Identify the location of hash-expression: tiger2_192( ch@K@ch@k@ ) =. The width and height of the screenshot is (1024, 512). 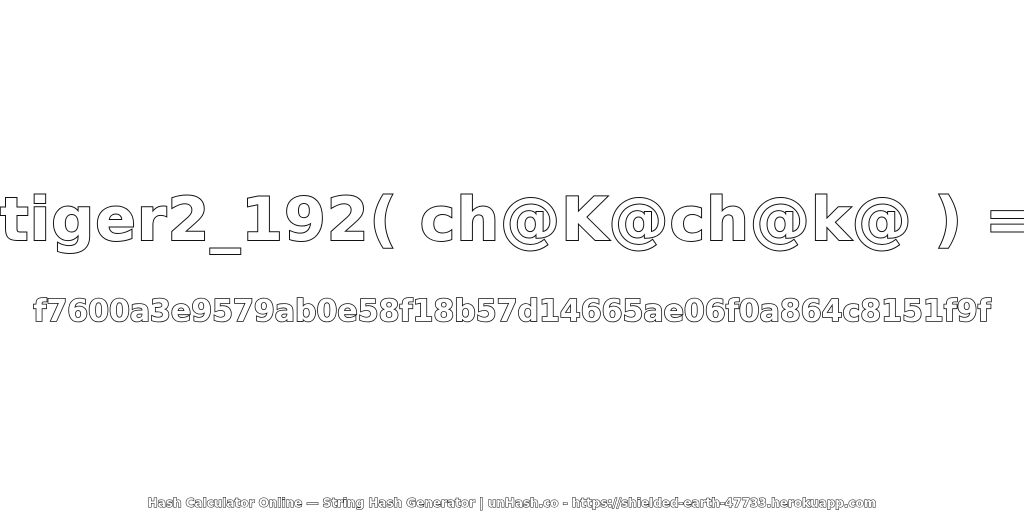
(512, 220).